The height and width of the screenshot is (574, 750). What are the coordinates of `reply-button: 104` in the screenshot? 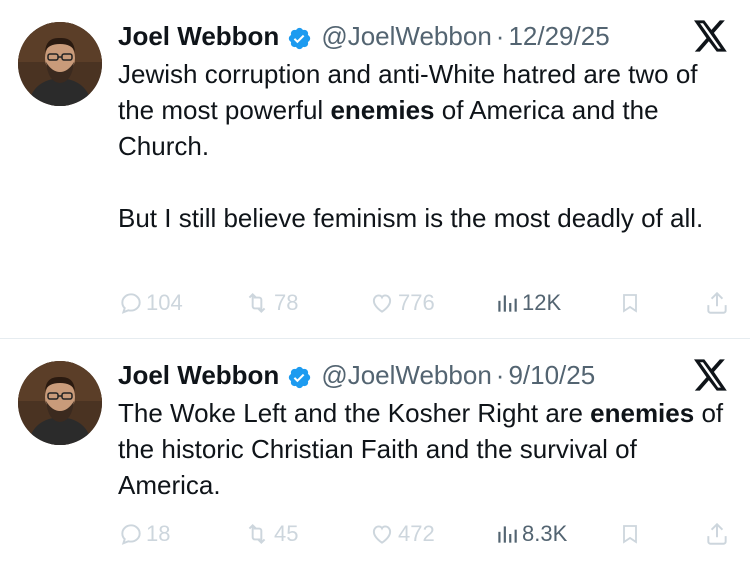 It's located at (150, 303).